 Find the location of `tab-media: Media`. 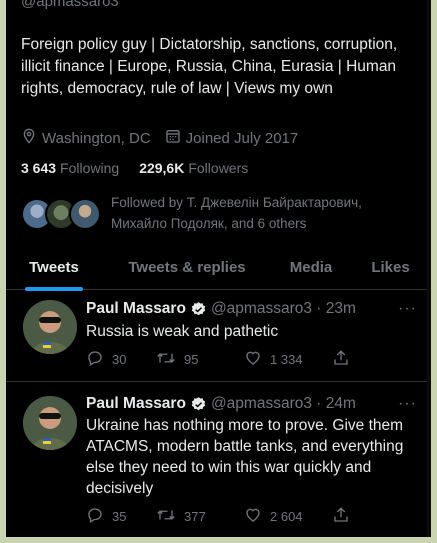

tab-media: Media is located at coordinates (311, 267).